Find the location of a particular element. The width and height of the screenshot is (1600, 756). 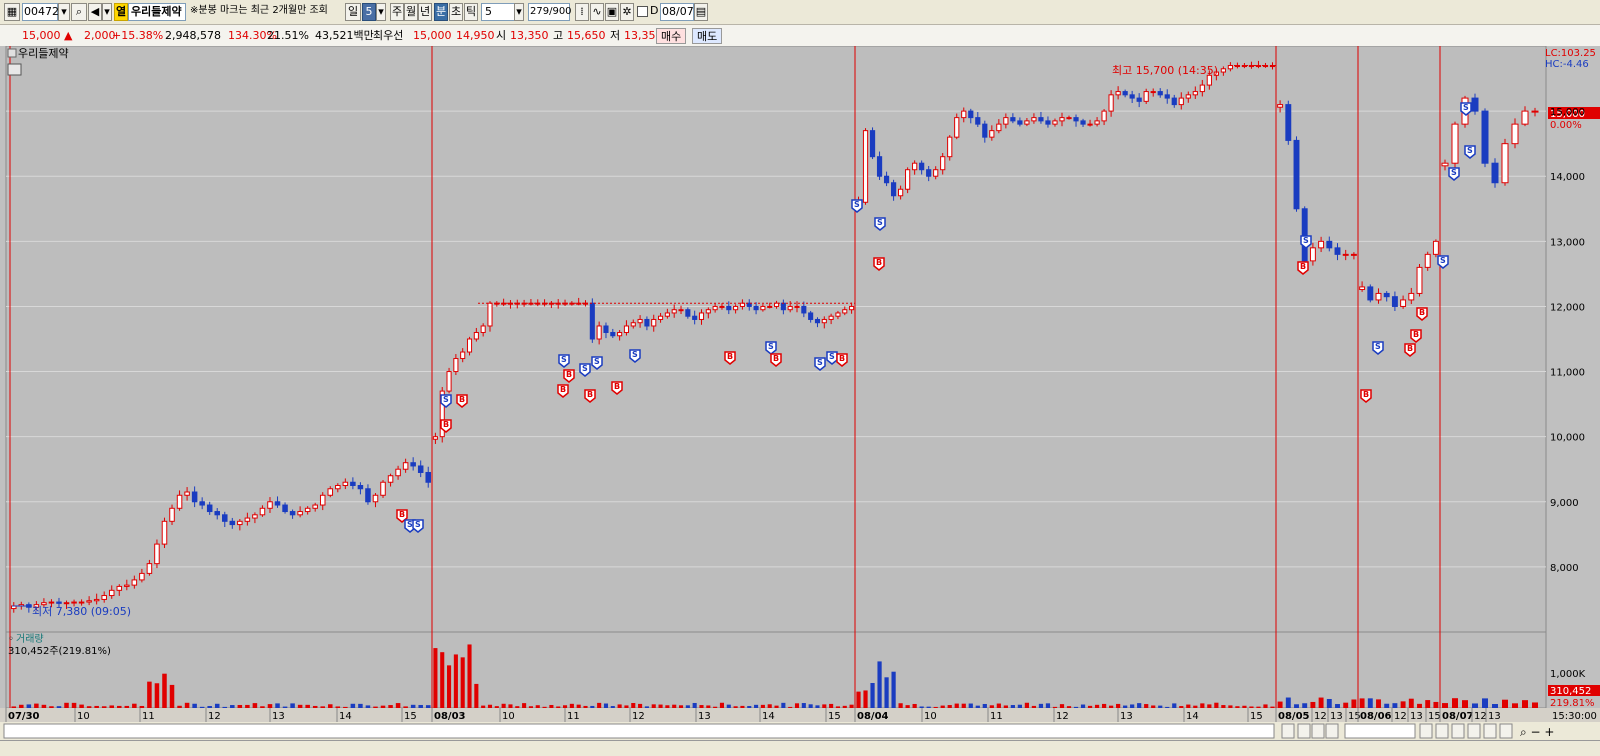

tab-year: 년 is located at coordinates (425, 12).